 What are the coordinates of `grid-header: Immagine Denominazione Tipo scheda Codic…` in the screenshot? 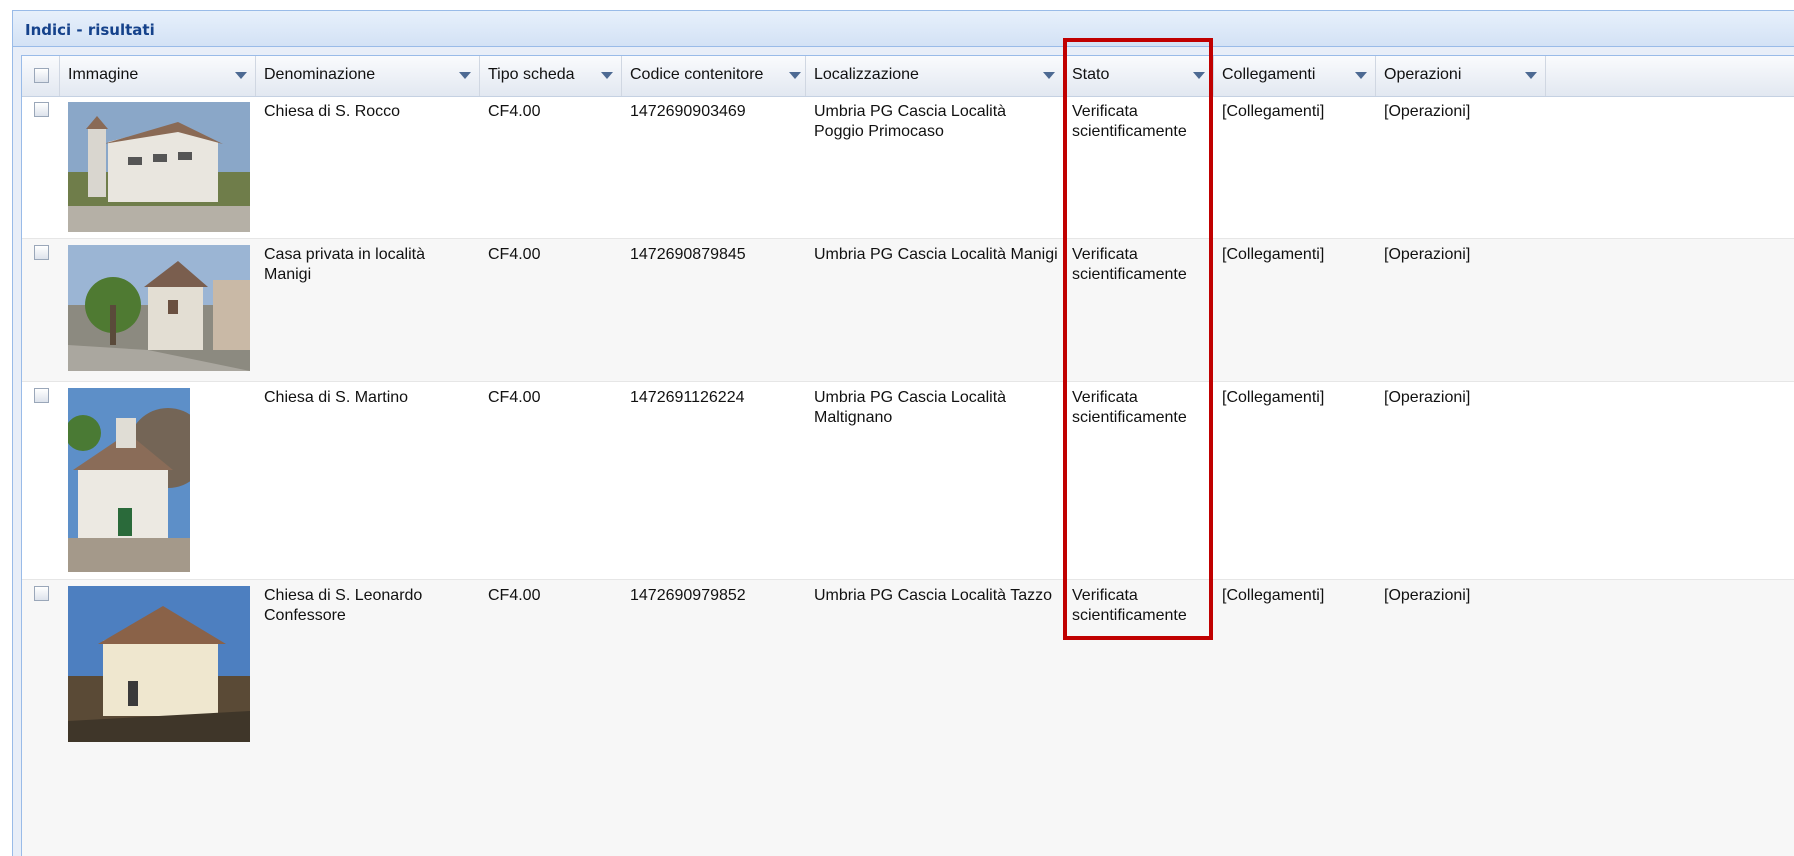 It's located at (908, 76).